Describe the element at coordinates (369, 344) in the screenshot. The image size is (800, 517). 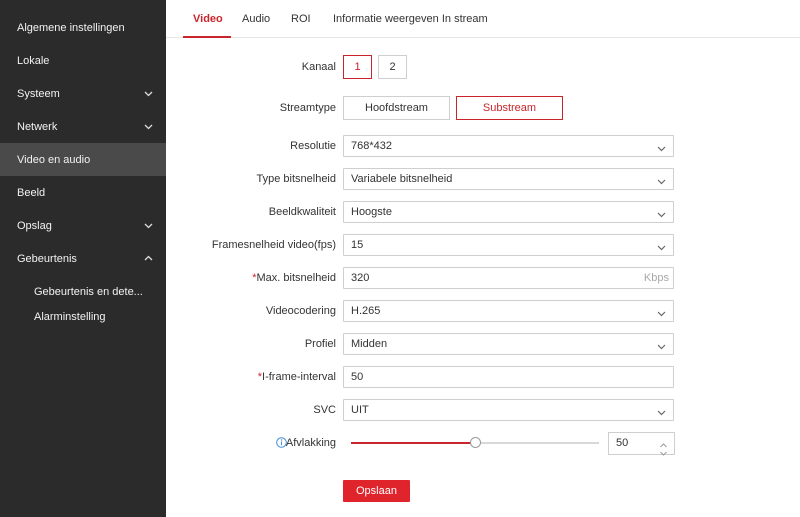
I see `profiel-value: Midden` at that location.